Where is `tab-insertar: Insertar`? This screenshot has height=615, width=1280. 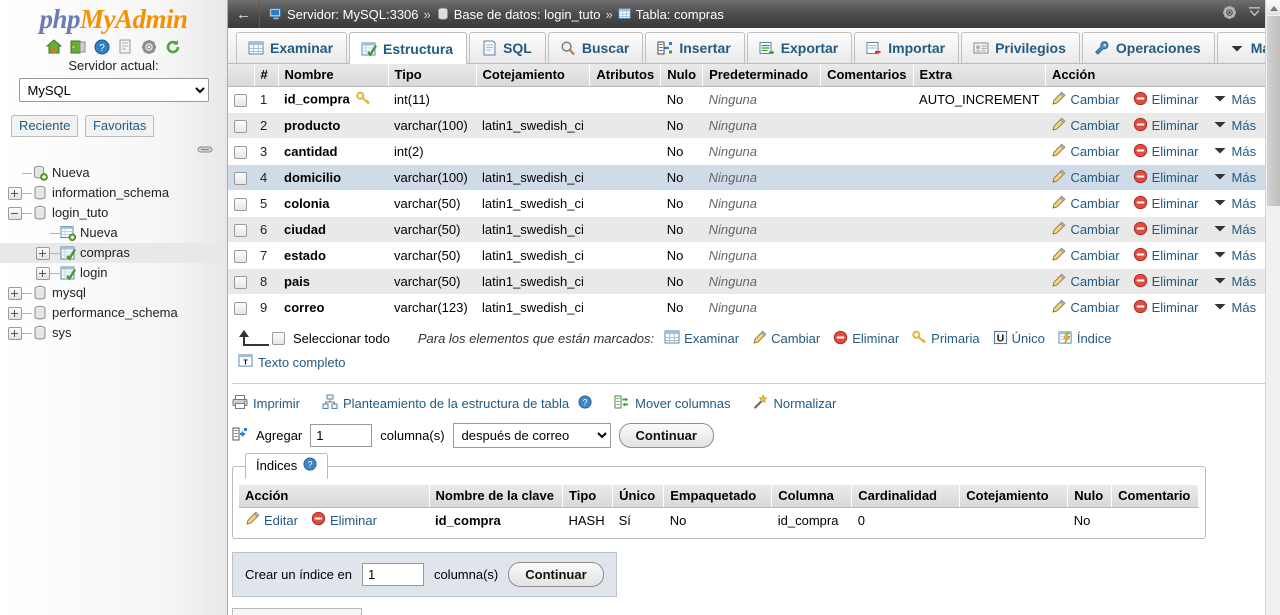 tab-insertar: Insertar is located at coordinates (695, 47).